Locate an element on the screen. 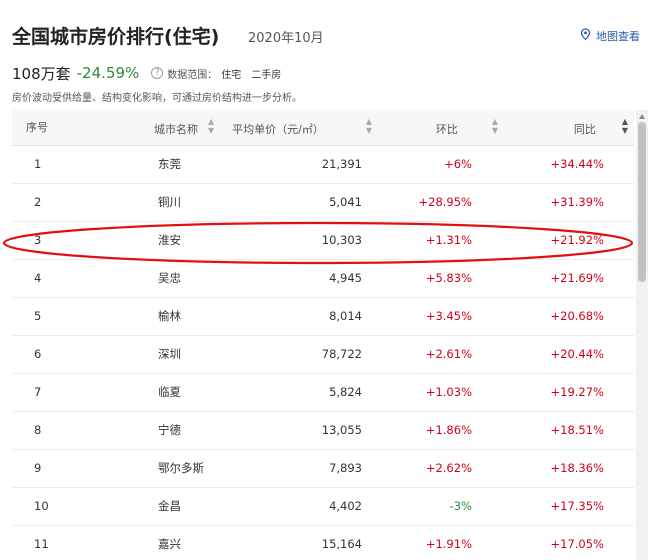 This screenshot has height=560, width=650. table-row: 9 鄂尔多斯 7,893 +2.62% +18.36% is located at coordinates (323, 468).